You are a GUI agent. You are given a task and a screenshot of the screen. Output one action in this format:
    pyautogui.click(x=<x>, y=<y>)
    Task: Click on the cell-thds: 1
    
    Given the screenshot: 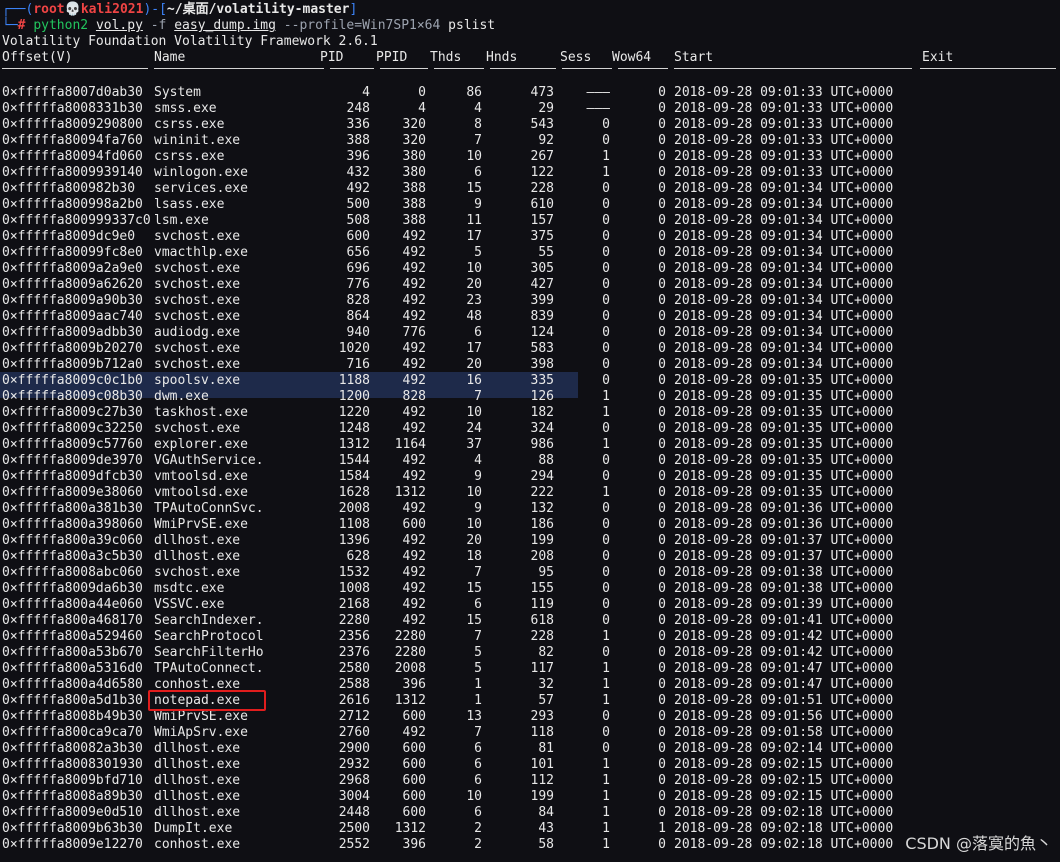 What is the action you would take?
    pyautogui.click(x=478, y=684)
    